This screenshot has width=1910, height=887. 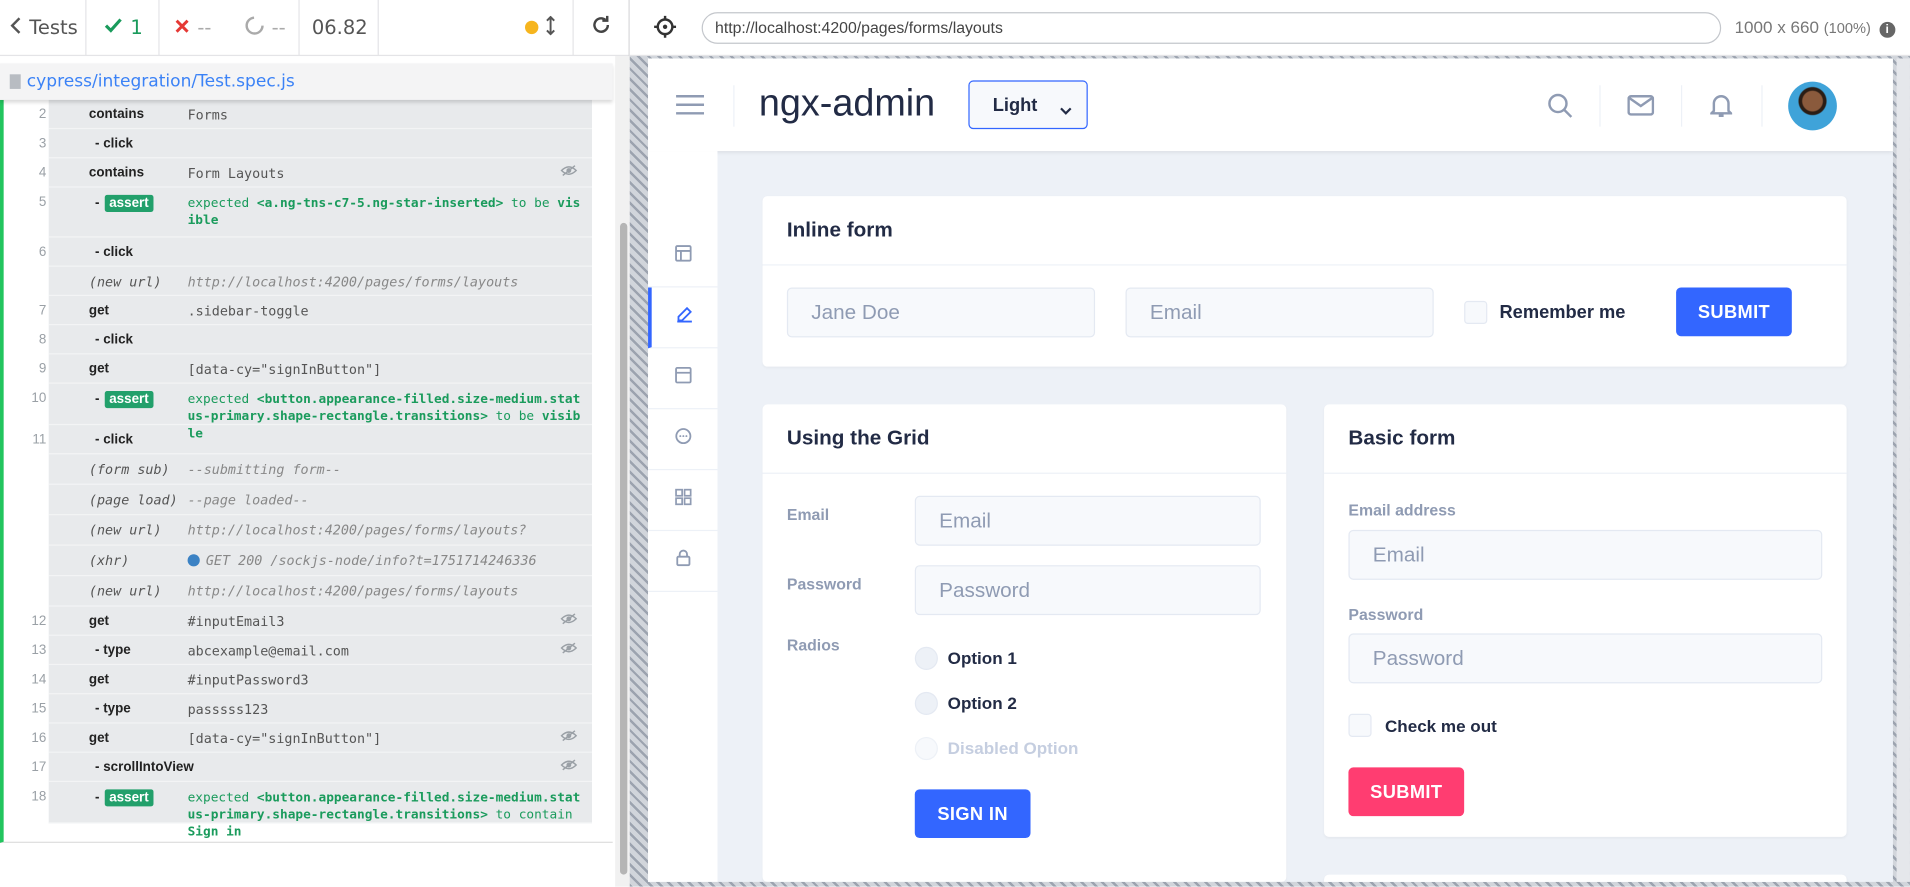 What do you see at coordinates (683, 501) in the screenshot?
I see `sidebar-item-extra` at bounding box center [683, 501].